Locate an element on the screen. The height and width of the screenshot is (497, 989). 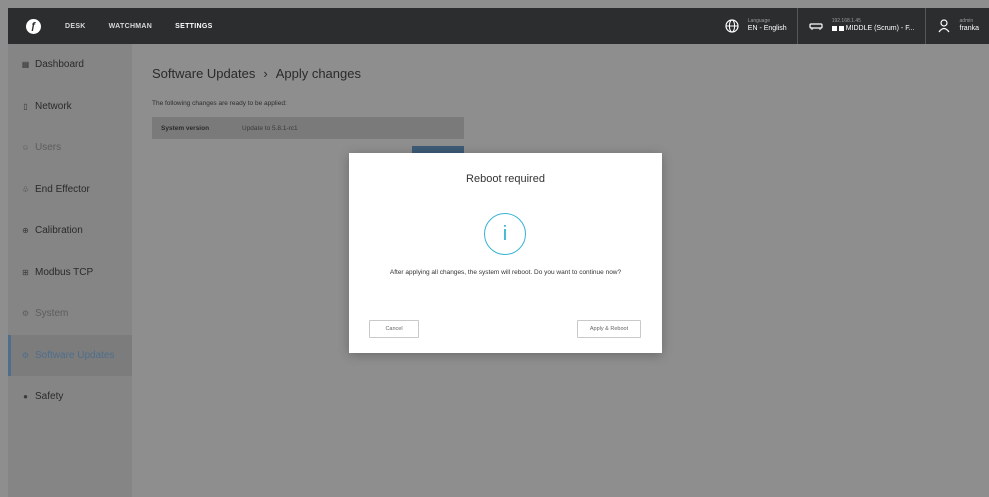
sidebar-item-label: Modbus TCP is located at coordinates (64, 272).